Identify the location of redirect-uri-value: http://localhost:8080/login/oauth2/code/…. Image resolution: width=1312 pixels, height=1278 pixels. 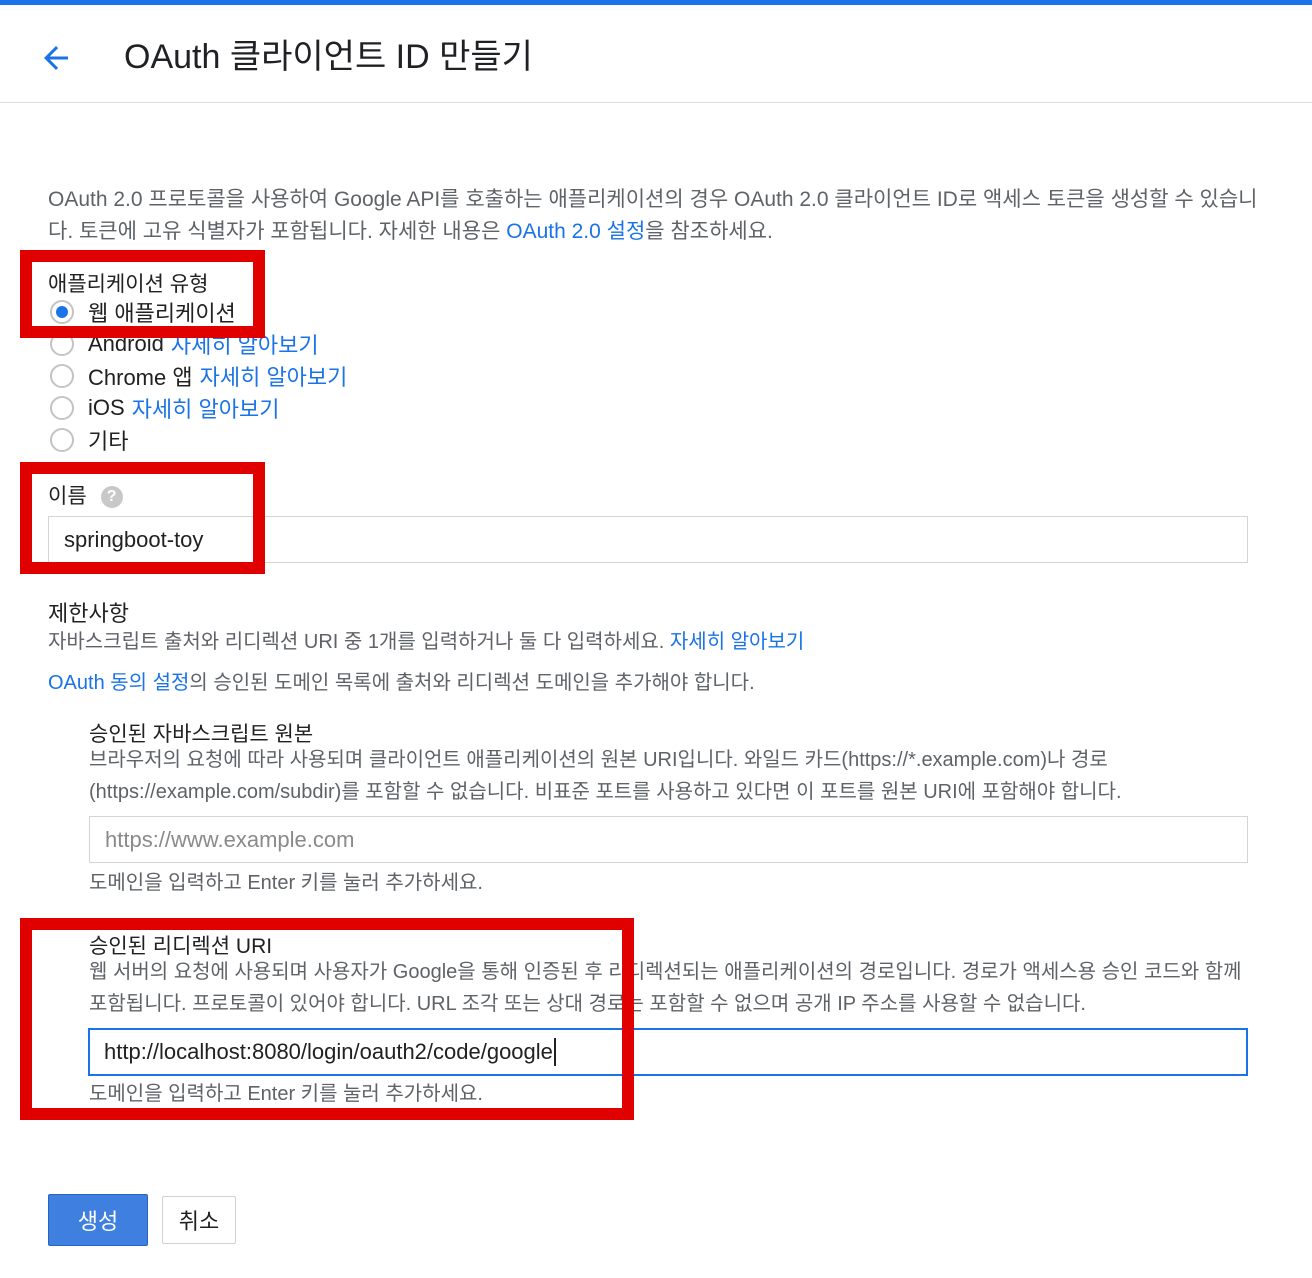
(328, 1051).